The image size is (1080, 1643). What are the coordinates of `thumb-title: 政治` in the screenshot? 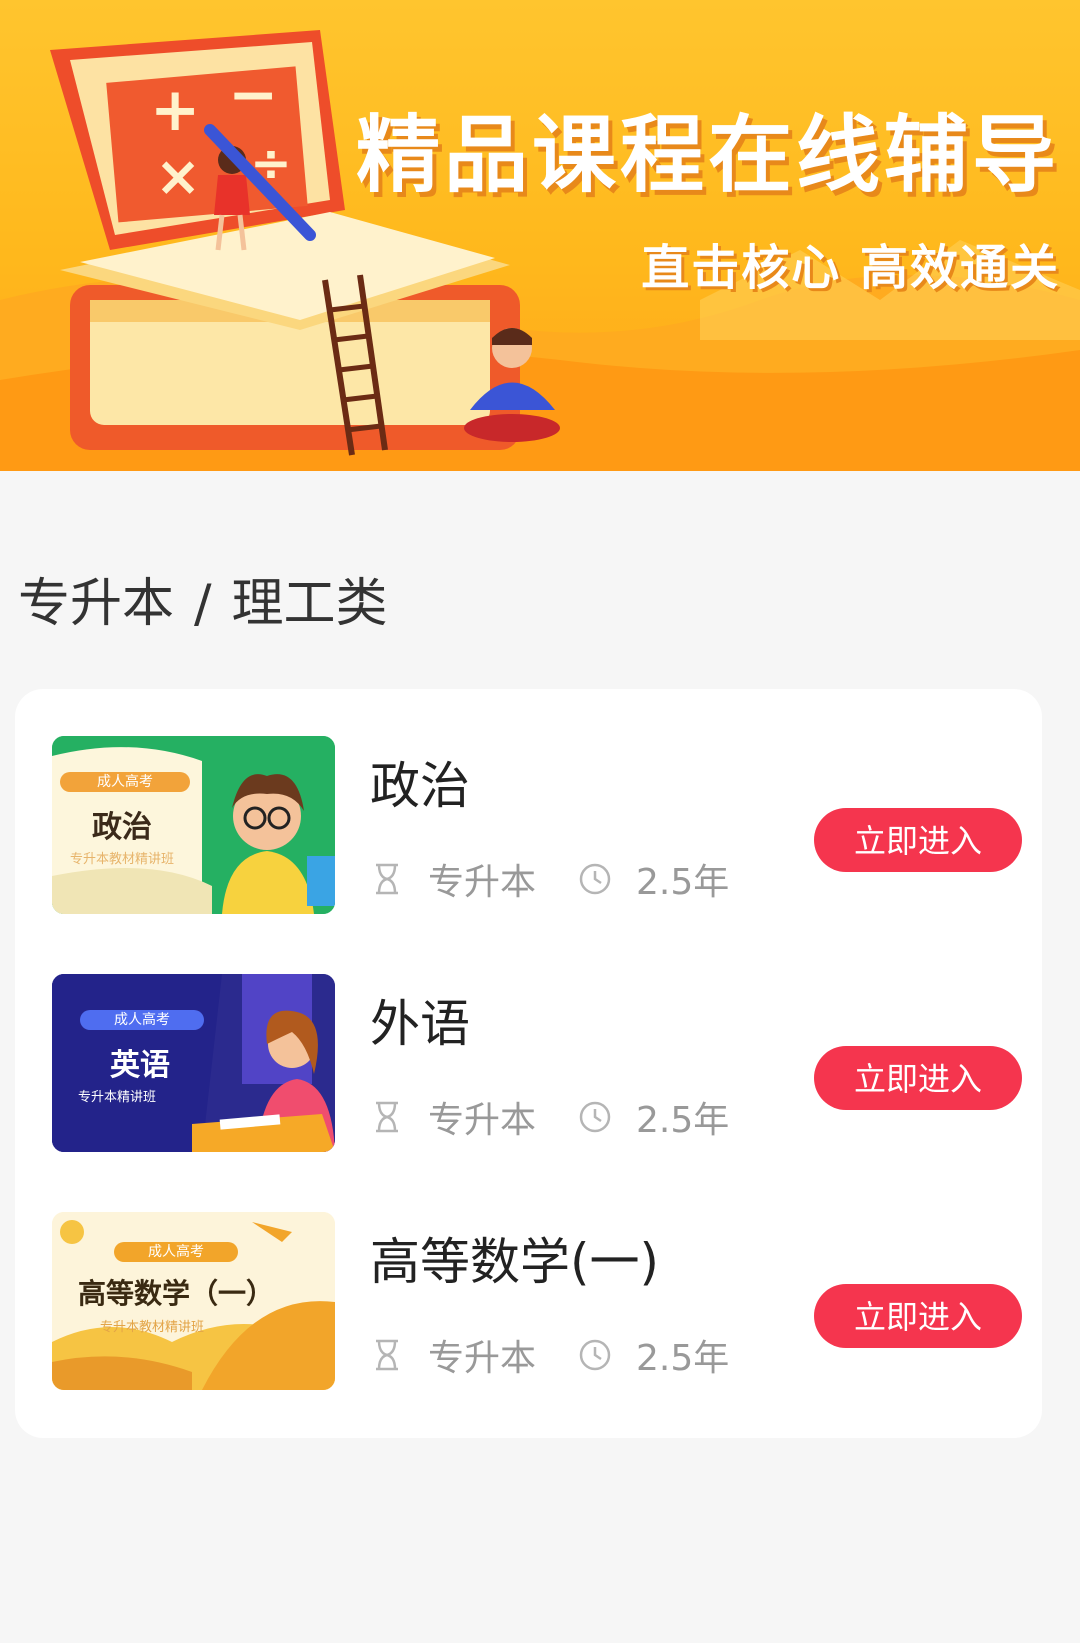 It's located at (122, 827).